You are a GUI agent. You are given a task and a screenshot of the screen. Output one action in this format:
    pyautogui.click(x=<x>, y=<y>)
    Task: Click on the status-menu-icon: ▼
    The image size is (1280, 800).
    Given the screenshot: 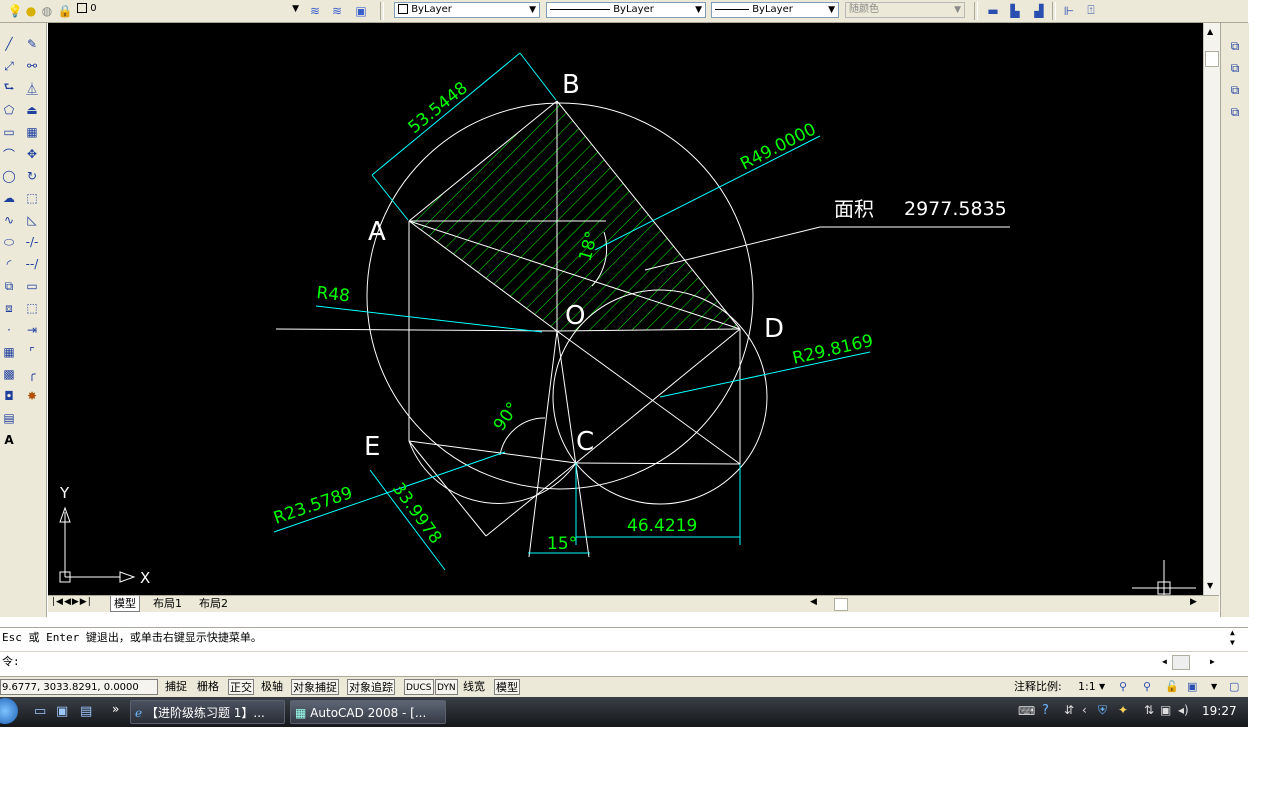 What is the action you would take?
    pyautogui.click(x=1214, y=687)
    